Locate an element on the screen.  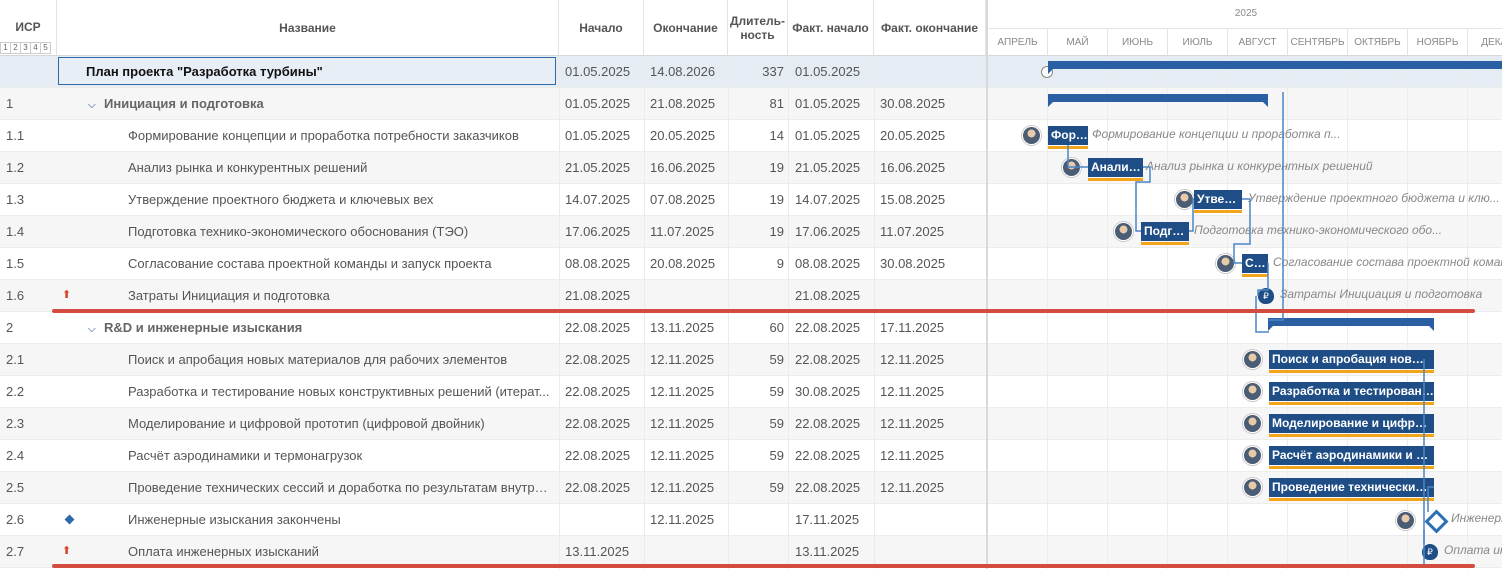
duration-cell: 81 is located at coordinates (776, 103).